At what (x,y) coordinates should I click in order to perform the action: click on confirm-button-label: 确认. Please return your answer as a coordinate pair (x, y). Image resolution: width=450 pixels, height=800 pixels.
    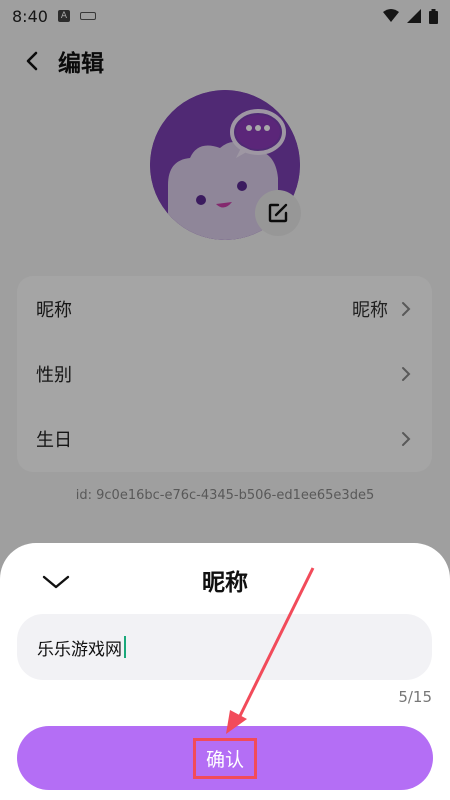
    Looking at the image, I should click on (224, 758).